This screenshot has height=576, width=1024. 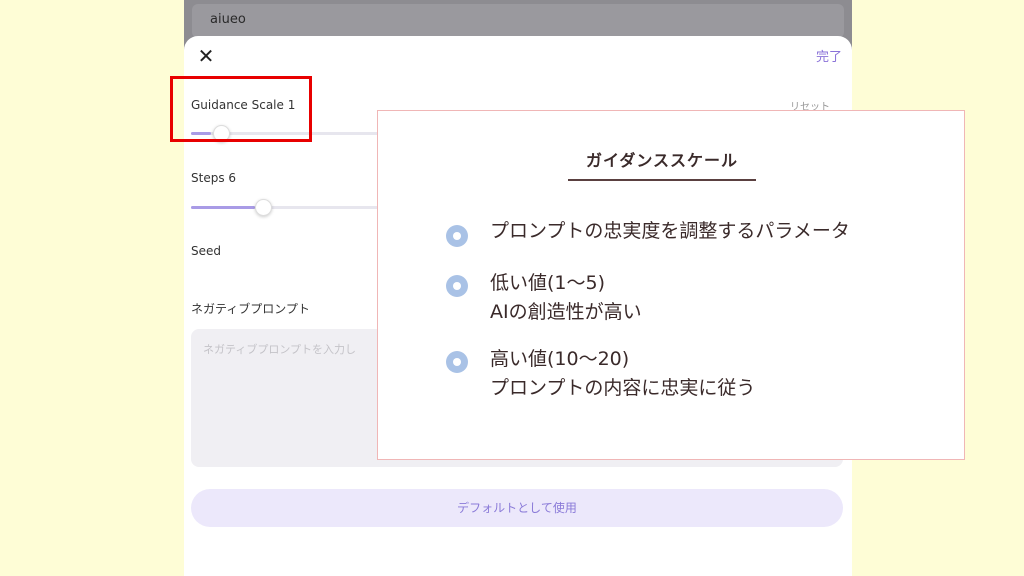 I want to click on negative-prompt-label: ネガティブプロンプト, so click(x=250, y=309).